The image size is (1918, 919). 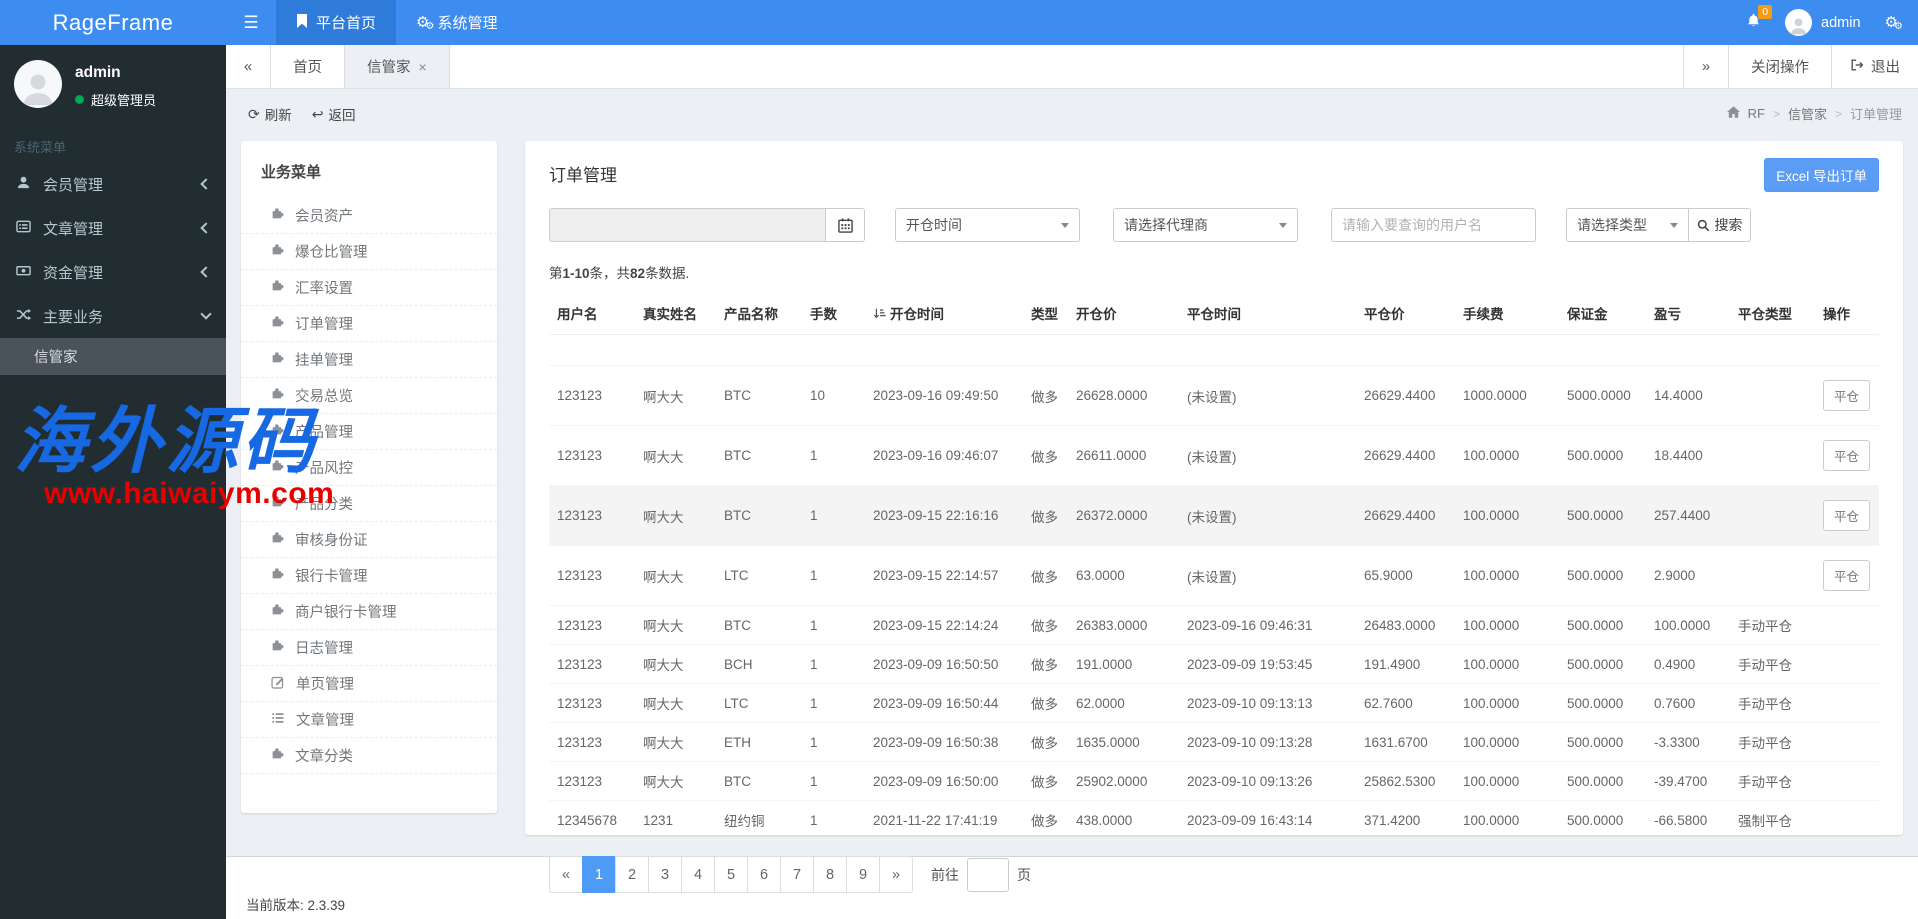 What do you see at coordinates (369, 576) in the screenshot?
I see `bizmenu-item: 银行卡管理` at bounding box center [369, 576].